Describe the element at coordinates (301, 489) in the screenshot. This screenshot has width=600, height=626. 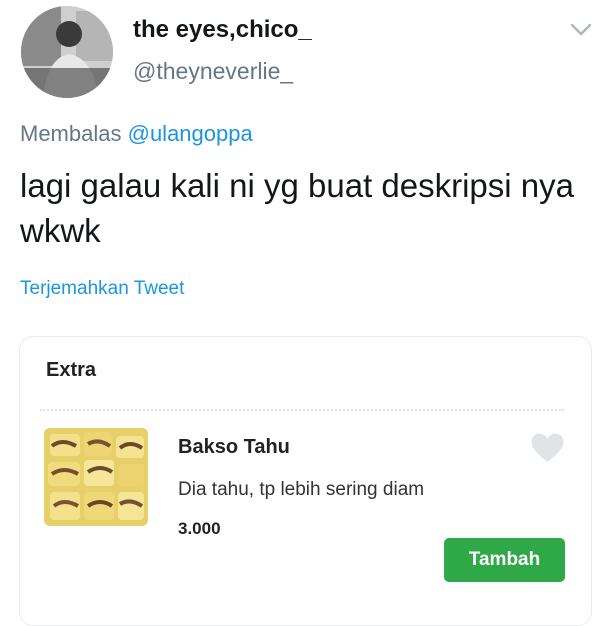
I see `product-description: Dia tahu, tp lebih sering diam` at that location.